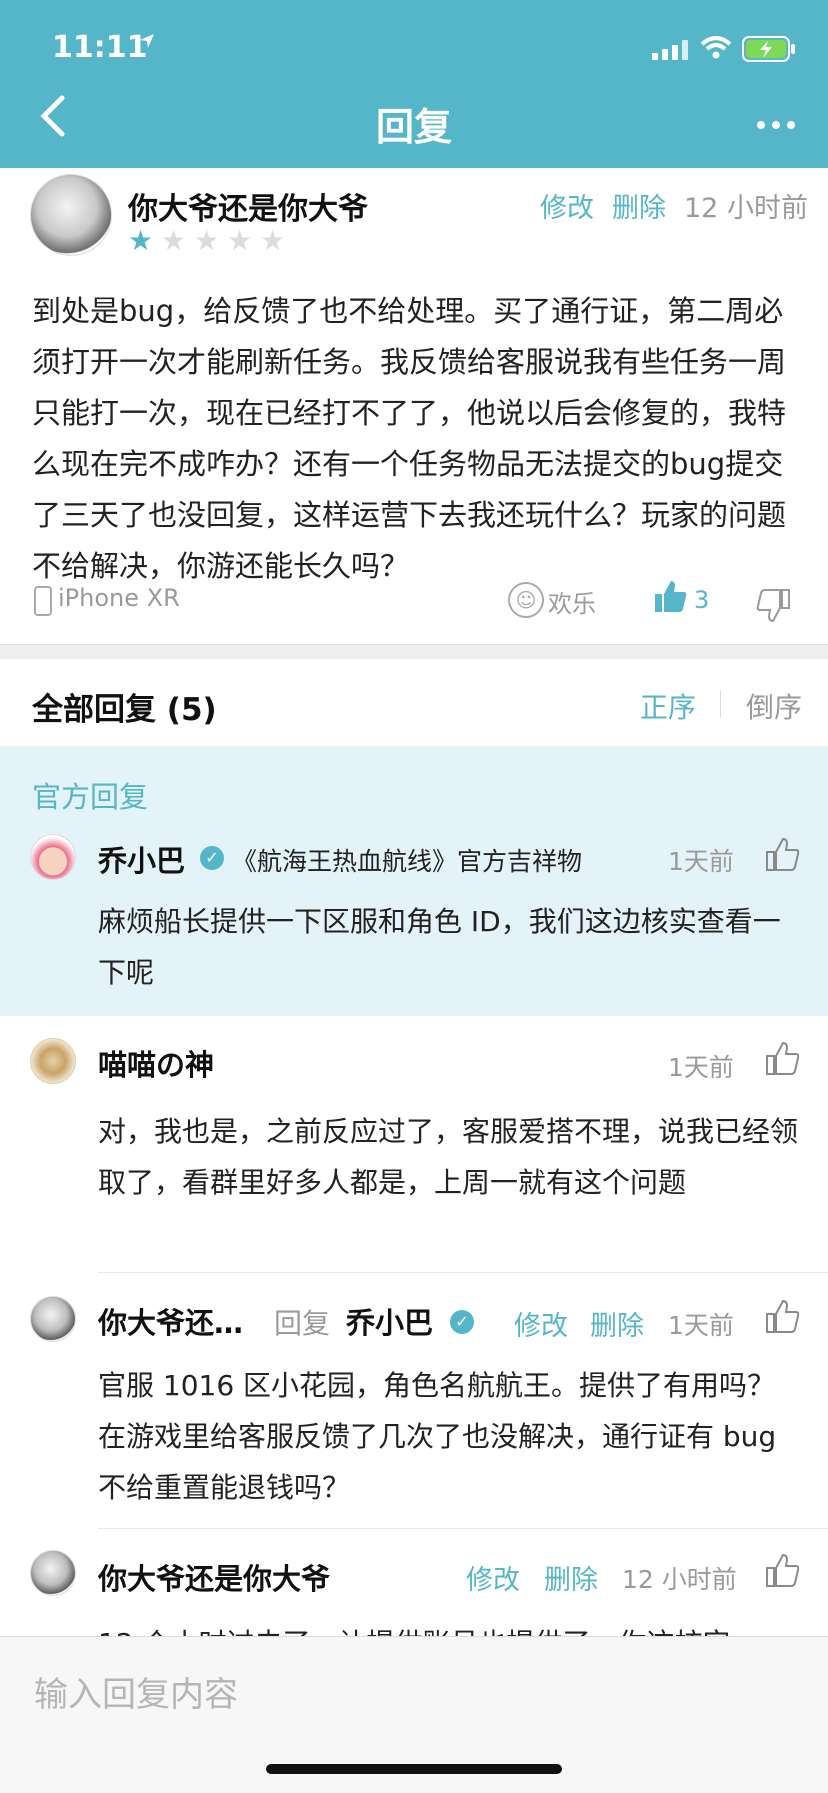 This screenshot has height=1793, width=828. Describe the element at coordinates (147, 41) in the screenshot. I see `location-arrow-icon` at that location.